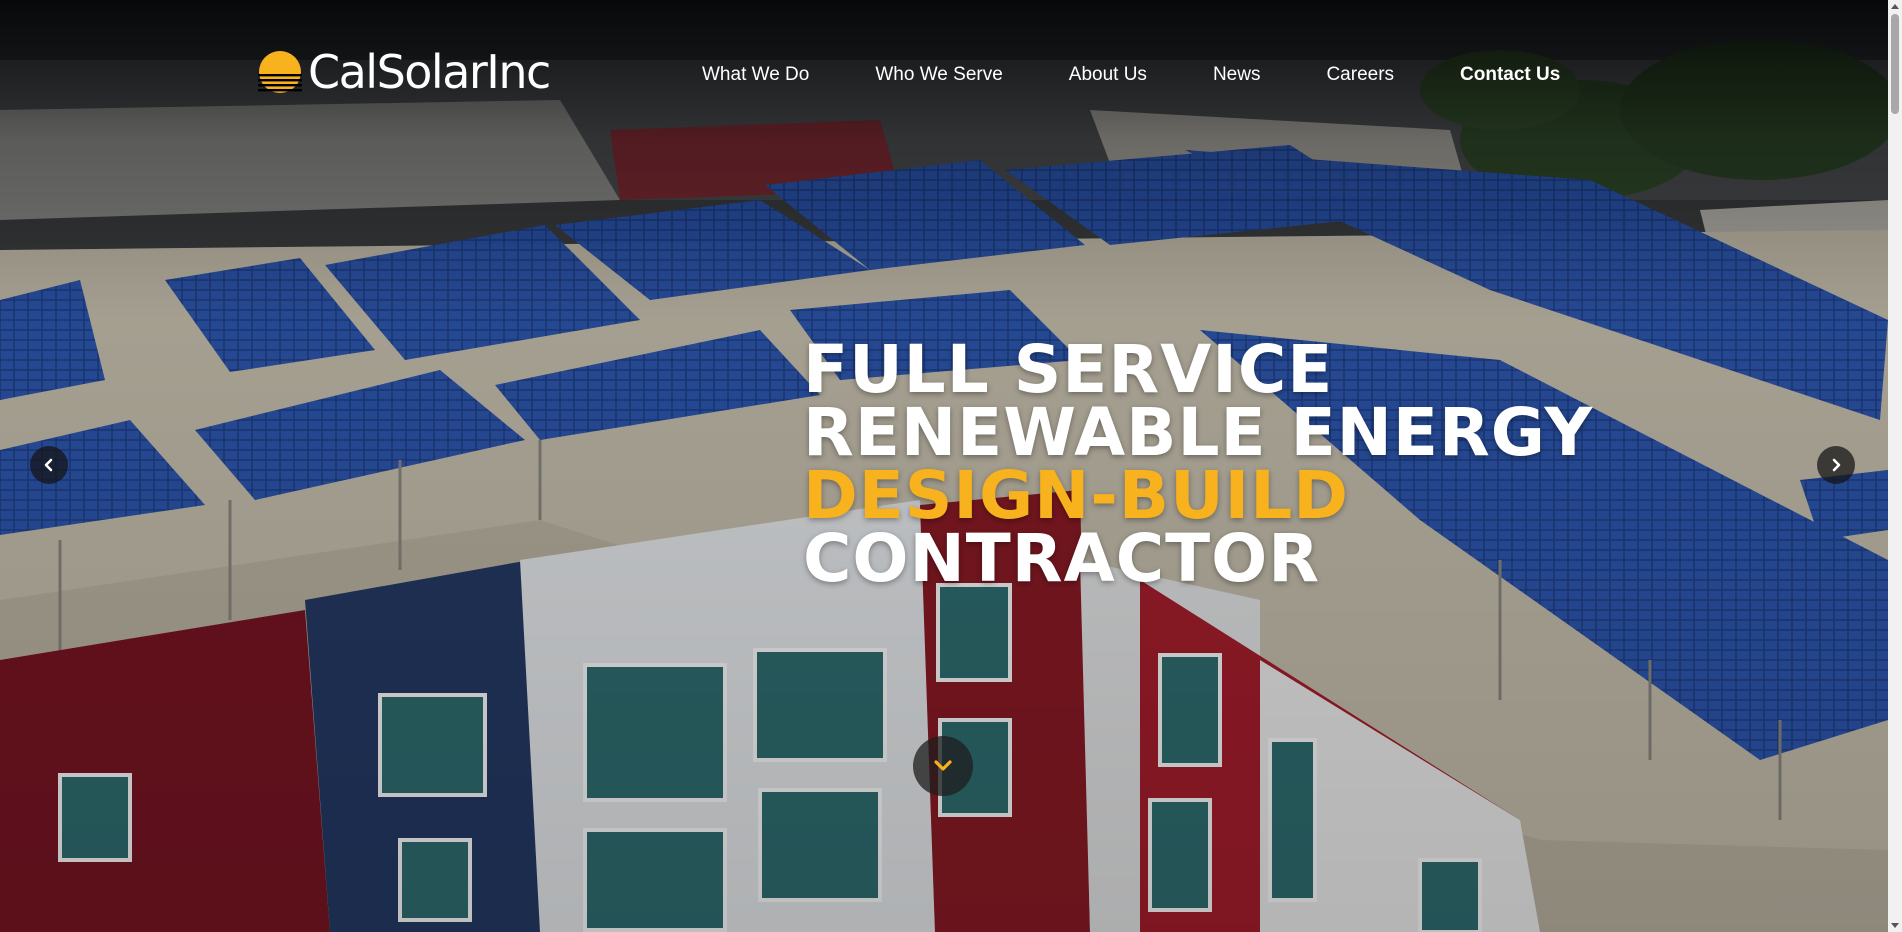  What do you see at coordinates (280, 72) in the screenshot?
I see `sun-sunset-icon` at bounding box center [280, 72].